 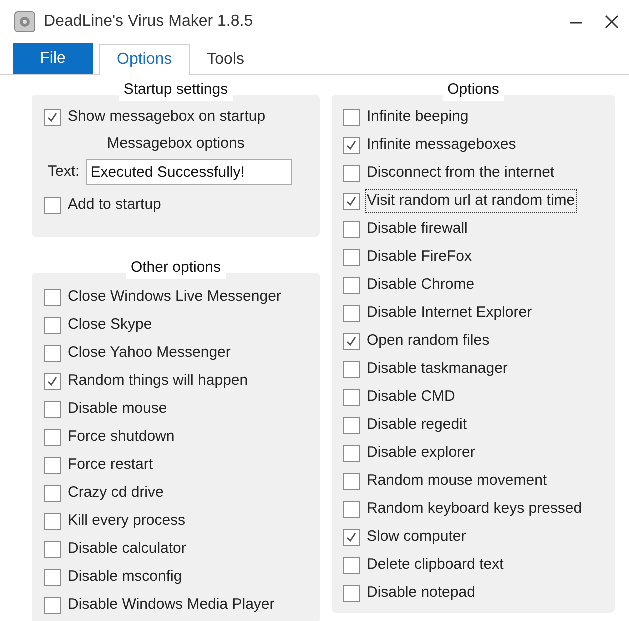 I want to click on checkbox-label: Crazy cd drive, so click(x=116, y=493).